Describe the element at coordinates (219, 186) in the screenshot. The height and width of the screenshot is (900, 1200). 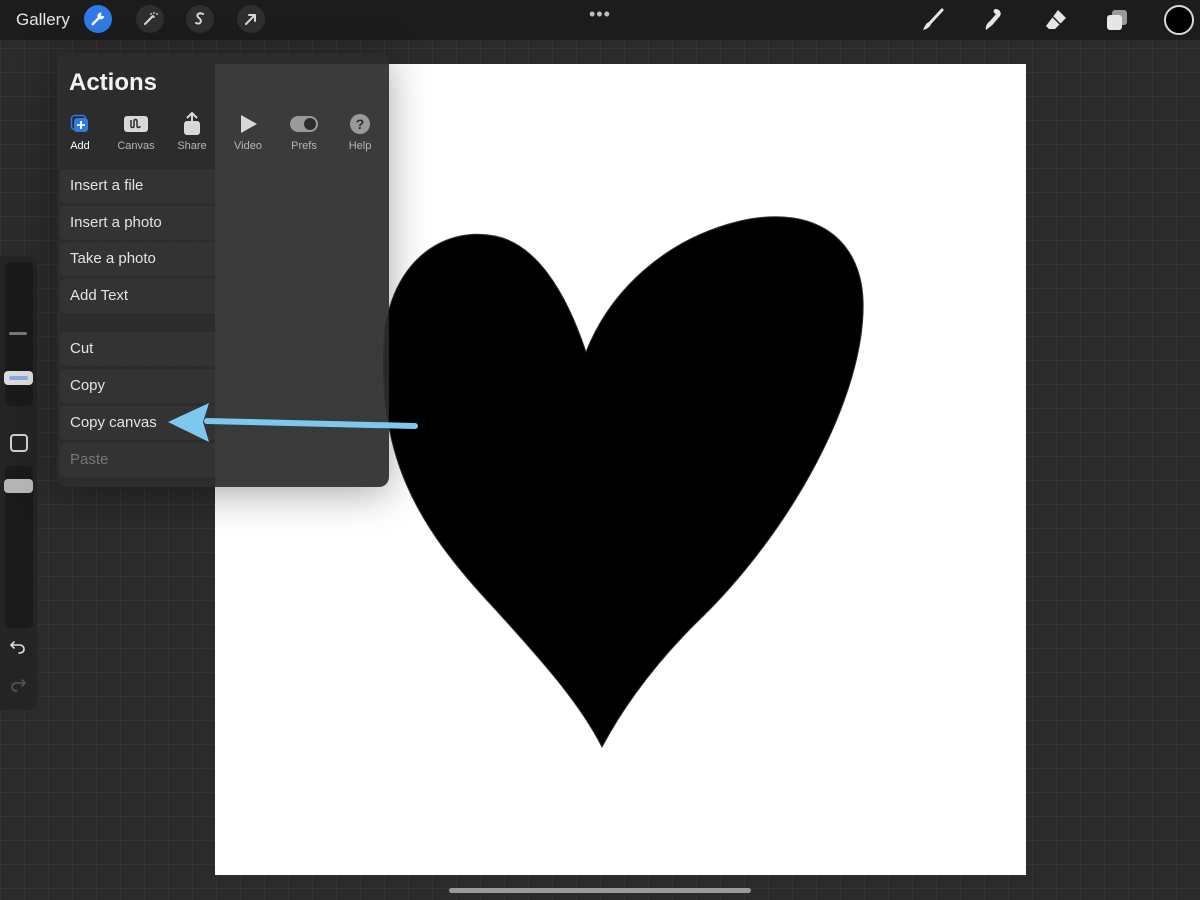
I see `insert-file-item: Insert a file` at that location.